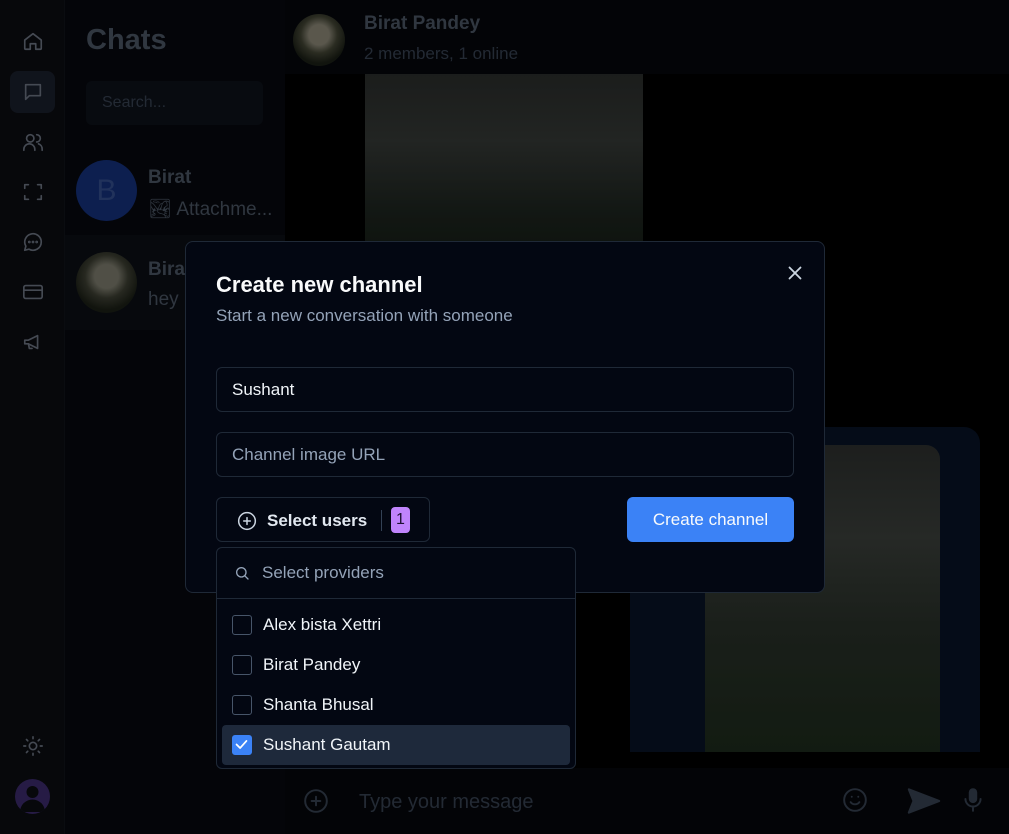 This screenshot has height=834, width=1009. What do you see at coordinates (318, 704) in the screenshot?
I see `provider-name: Shanta Bhusal` at bounding box center [318, 704].